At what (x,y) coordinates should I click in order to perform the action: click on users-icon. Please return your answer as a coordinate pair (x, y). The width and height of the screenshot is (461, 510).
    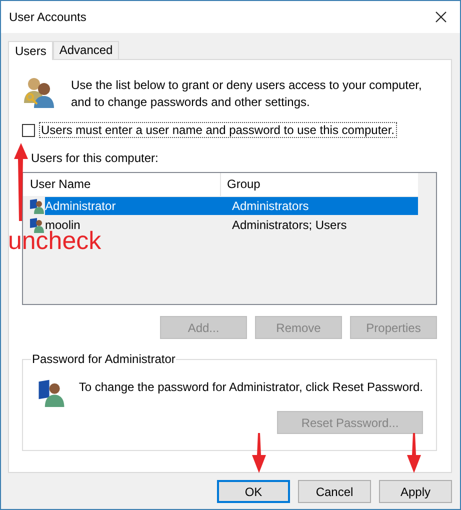
    Looking at the image, I should click on (39, 92).